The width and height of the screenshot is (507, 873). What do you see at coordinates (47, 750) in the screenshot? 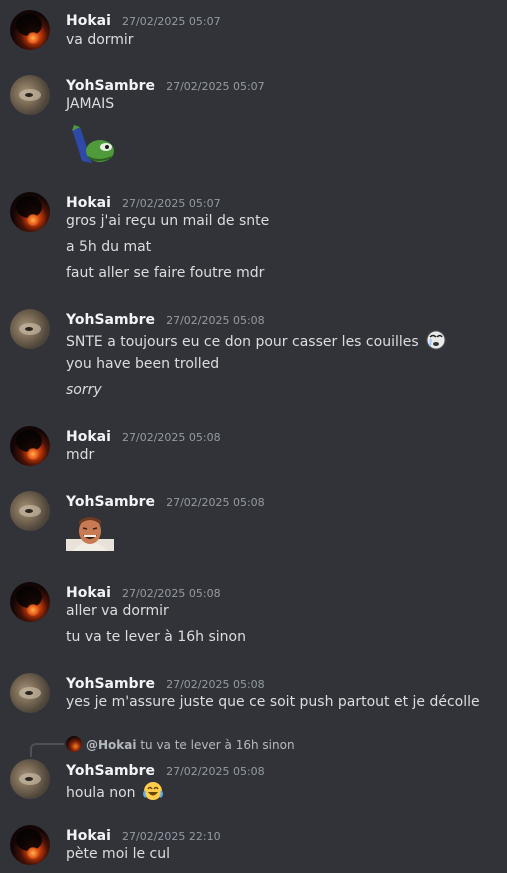
I see `reply-spine` at bounding box center [47, 750].